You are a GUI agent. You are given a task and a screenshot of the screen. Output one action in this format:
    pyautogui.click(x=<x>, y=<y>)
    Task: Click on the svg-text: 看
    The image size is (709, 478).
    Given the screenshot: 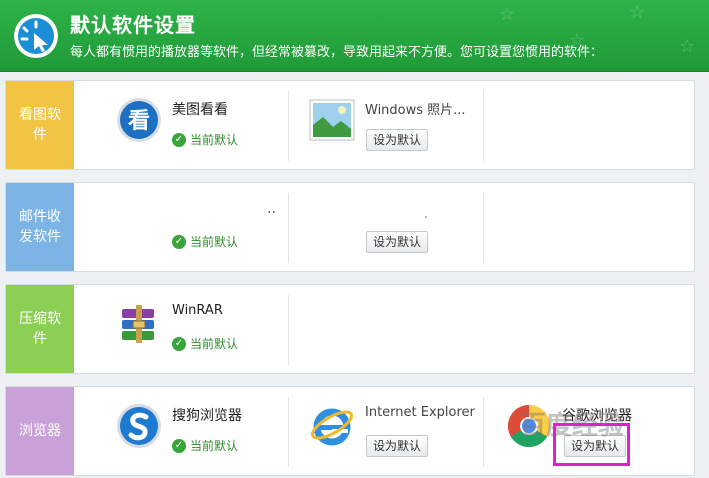 What is the action you would take?
    pyautogui.click(x=139, y=121)
    